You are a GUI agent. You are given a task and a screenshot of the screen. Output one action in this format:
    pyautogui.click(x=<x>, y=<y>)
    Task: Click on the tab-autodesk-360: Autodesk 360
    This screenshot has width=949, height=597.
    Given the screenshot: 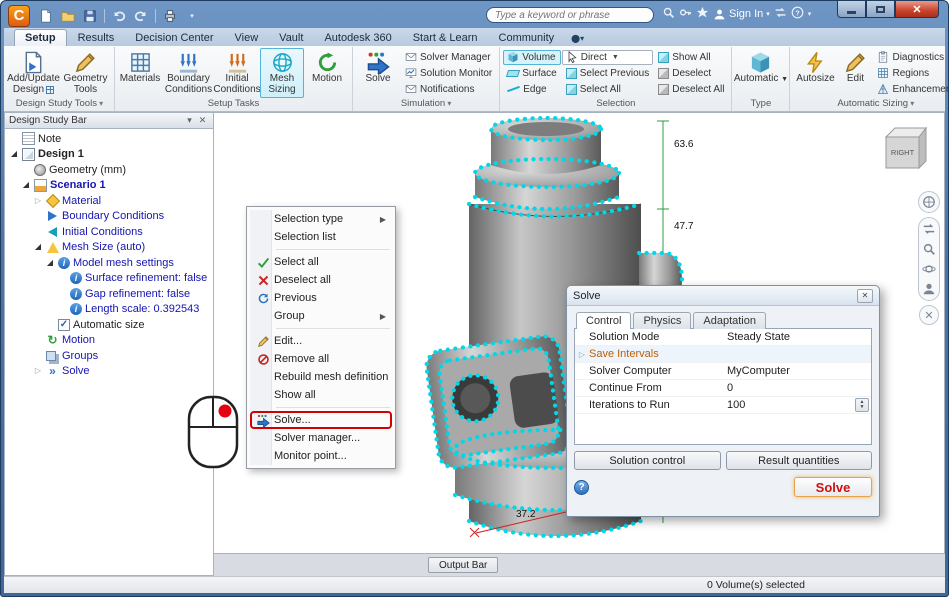 What is the action you would take?
    pyautogui.click(x=357, y=38)
    